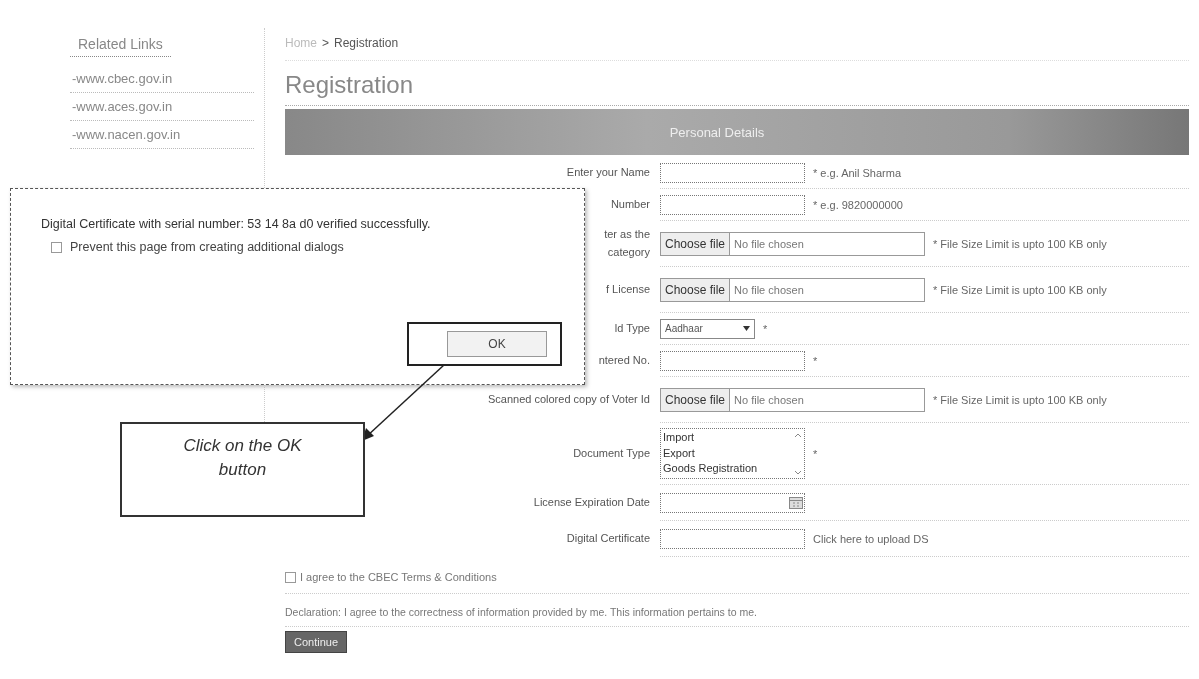 The height and width of the screenshot is (679, 1199). I want to click on related-link: -www.nacen.gov.in, so click(162, 135).